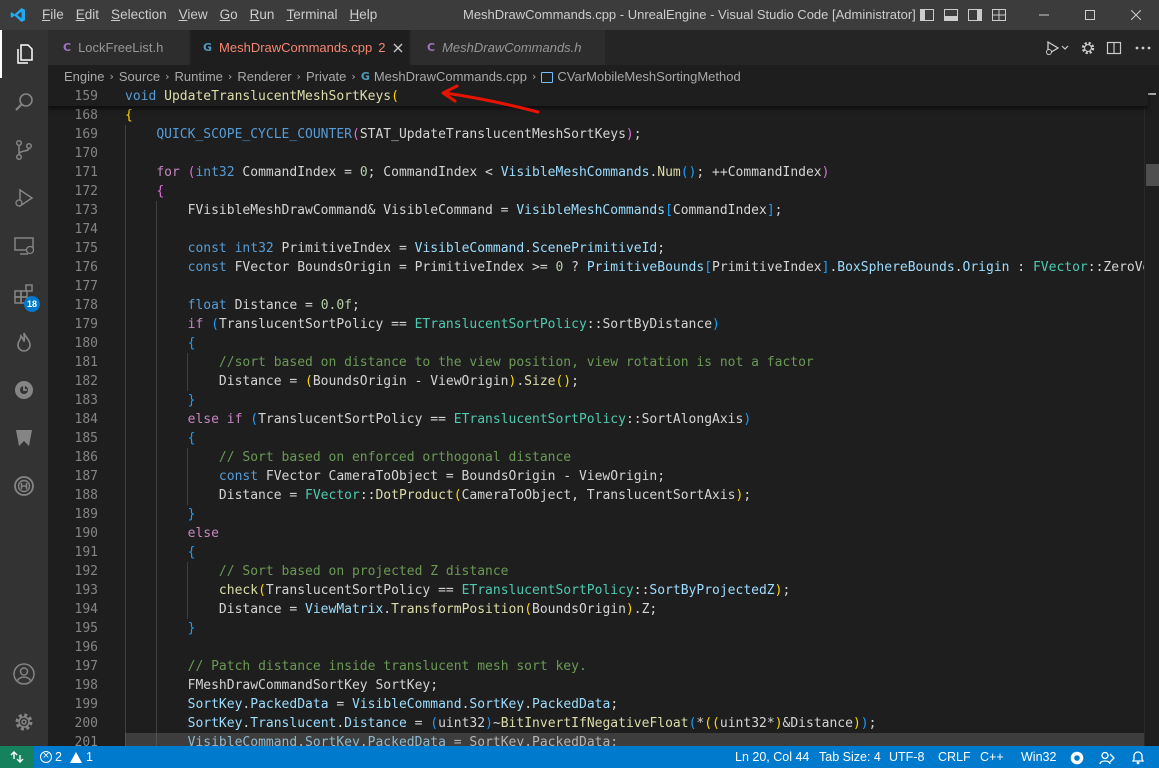  Describe the element at coordinates (951, 15) in the screenshot. I see `toggle-panel-icon` at that location.